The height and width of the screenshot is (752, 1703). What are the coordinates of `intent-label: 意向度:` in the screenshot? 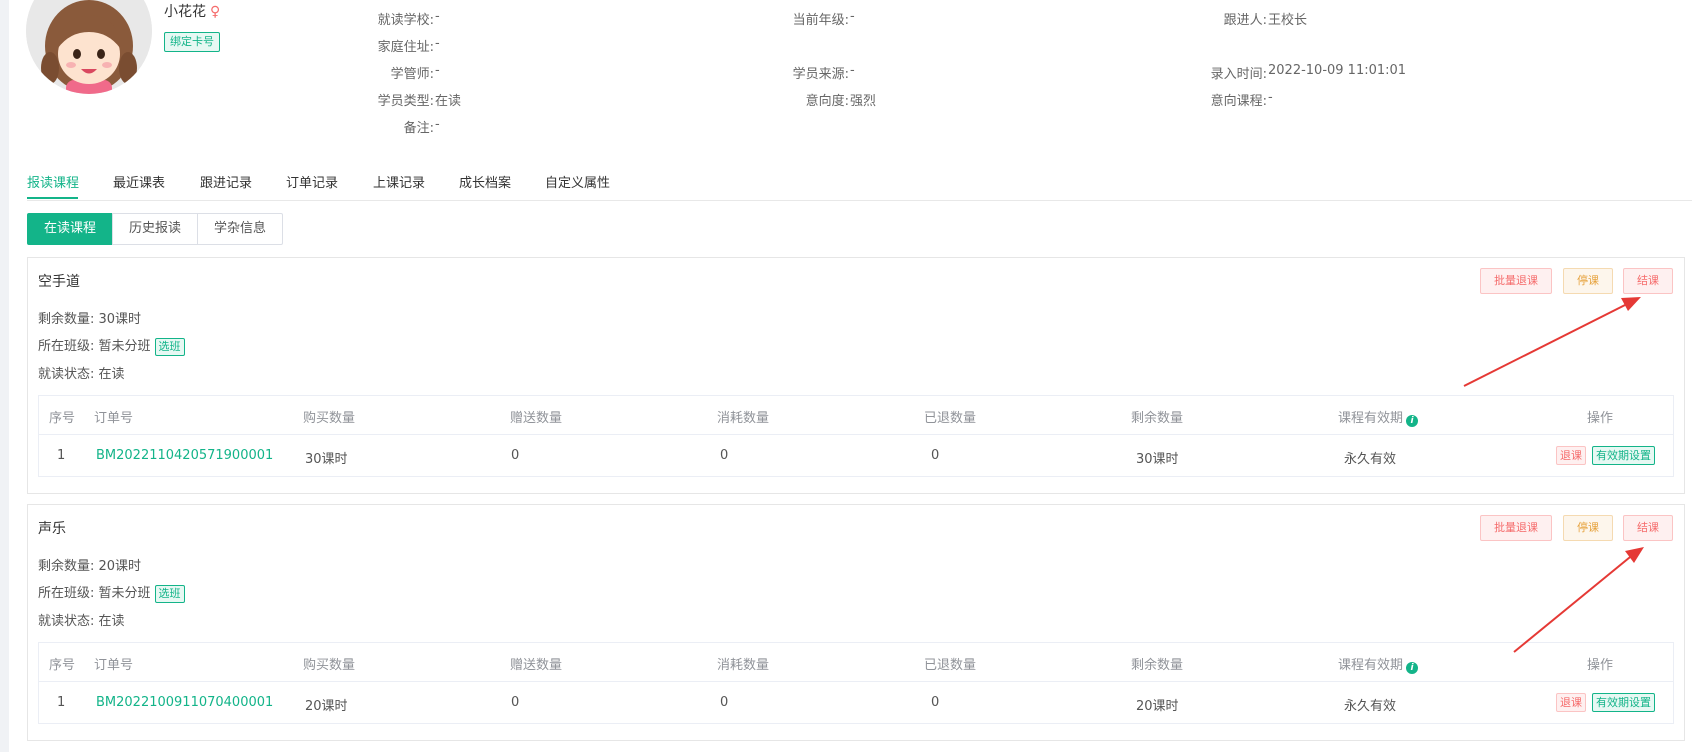 It's located at (827, 101).